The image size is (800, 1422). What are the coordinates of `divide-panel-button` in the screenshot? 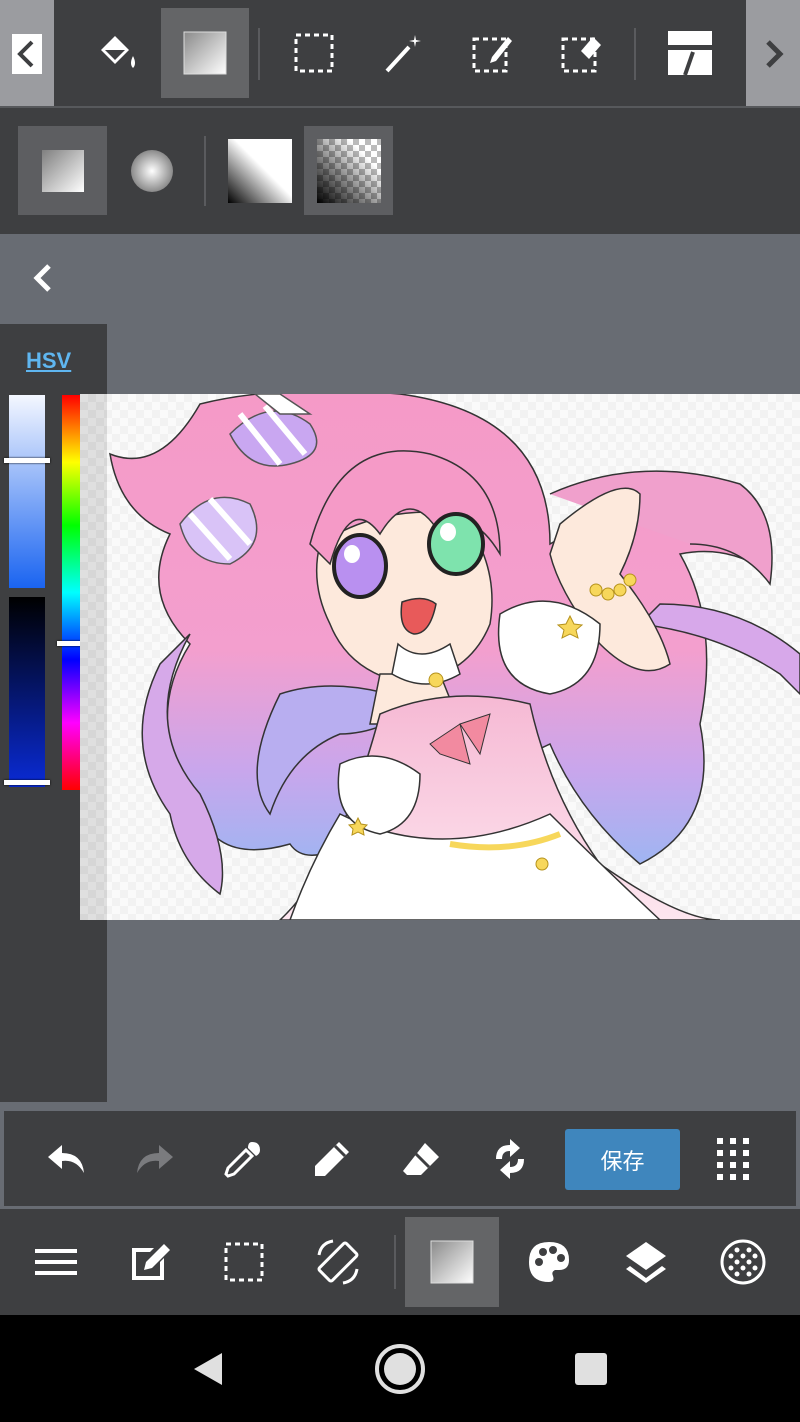 It's located at (690, 53).